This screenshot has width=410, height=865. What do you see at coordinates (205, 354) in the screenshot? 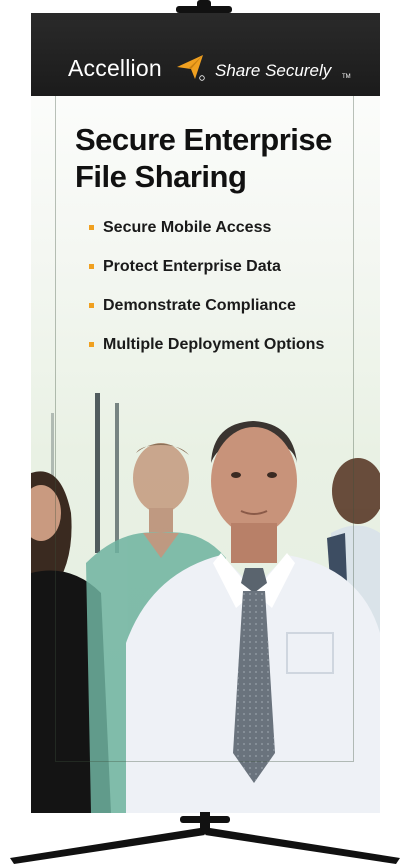
I see `feature-item: Multiple Deployment Options` at bounding box center [205, 354].